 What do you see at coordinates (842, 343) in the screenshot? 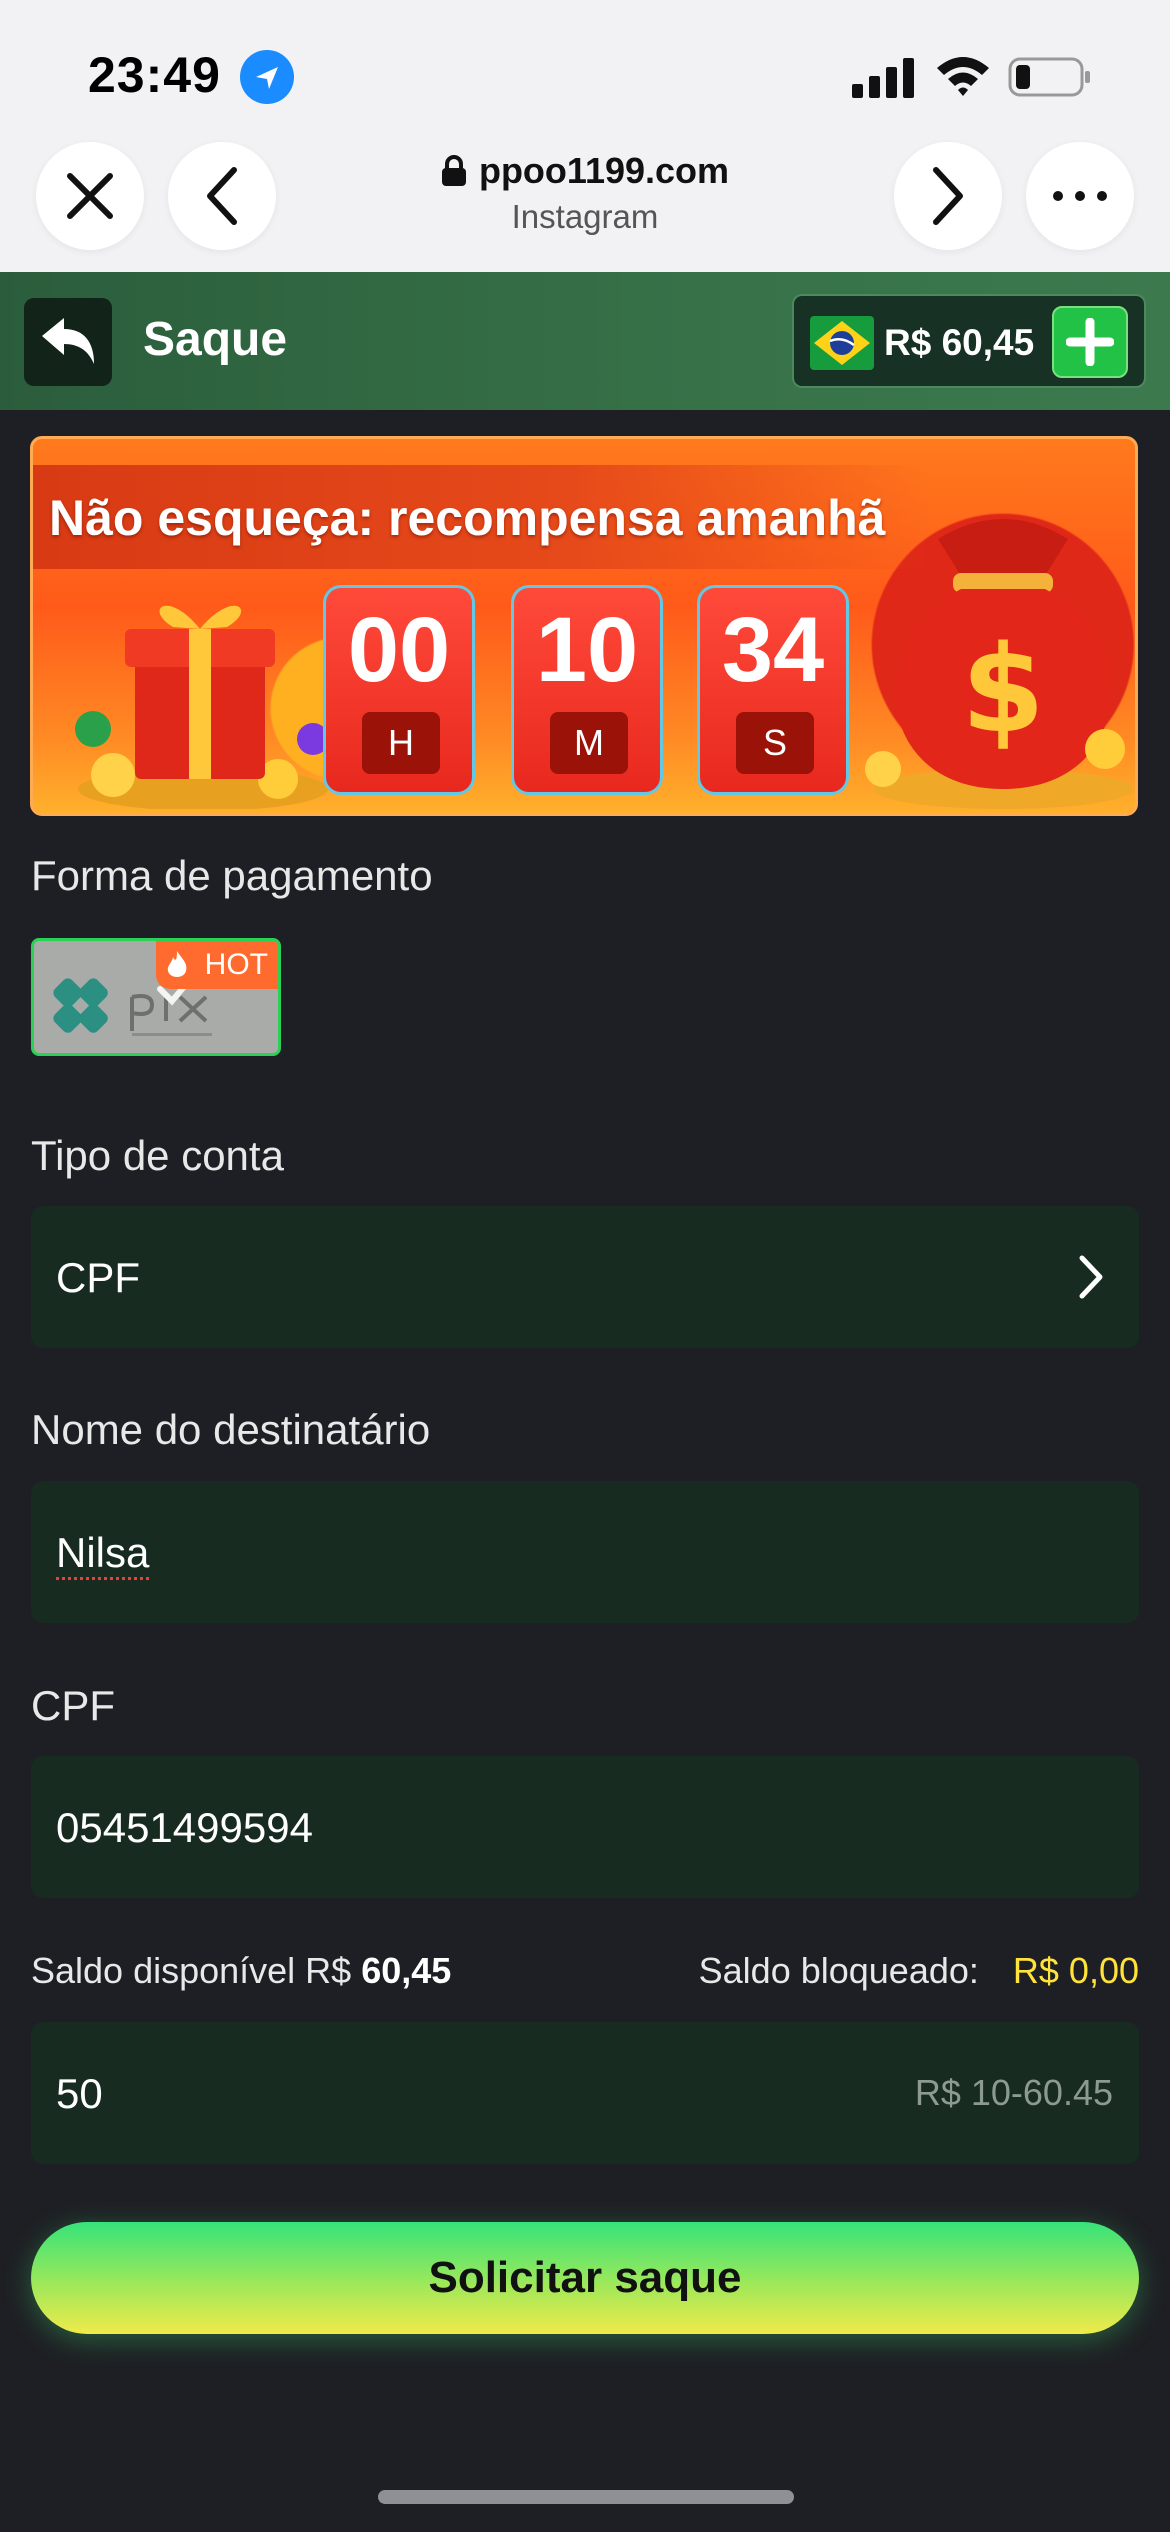
I see `brazil-flag-icon` at bounding box center [842, 343].